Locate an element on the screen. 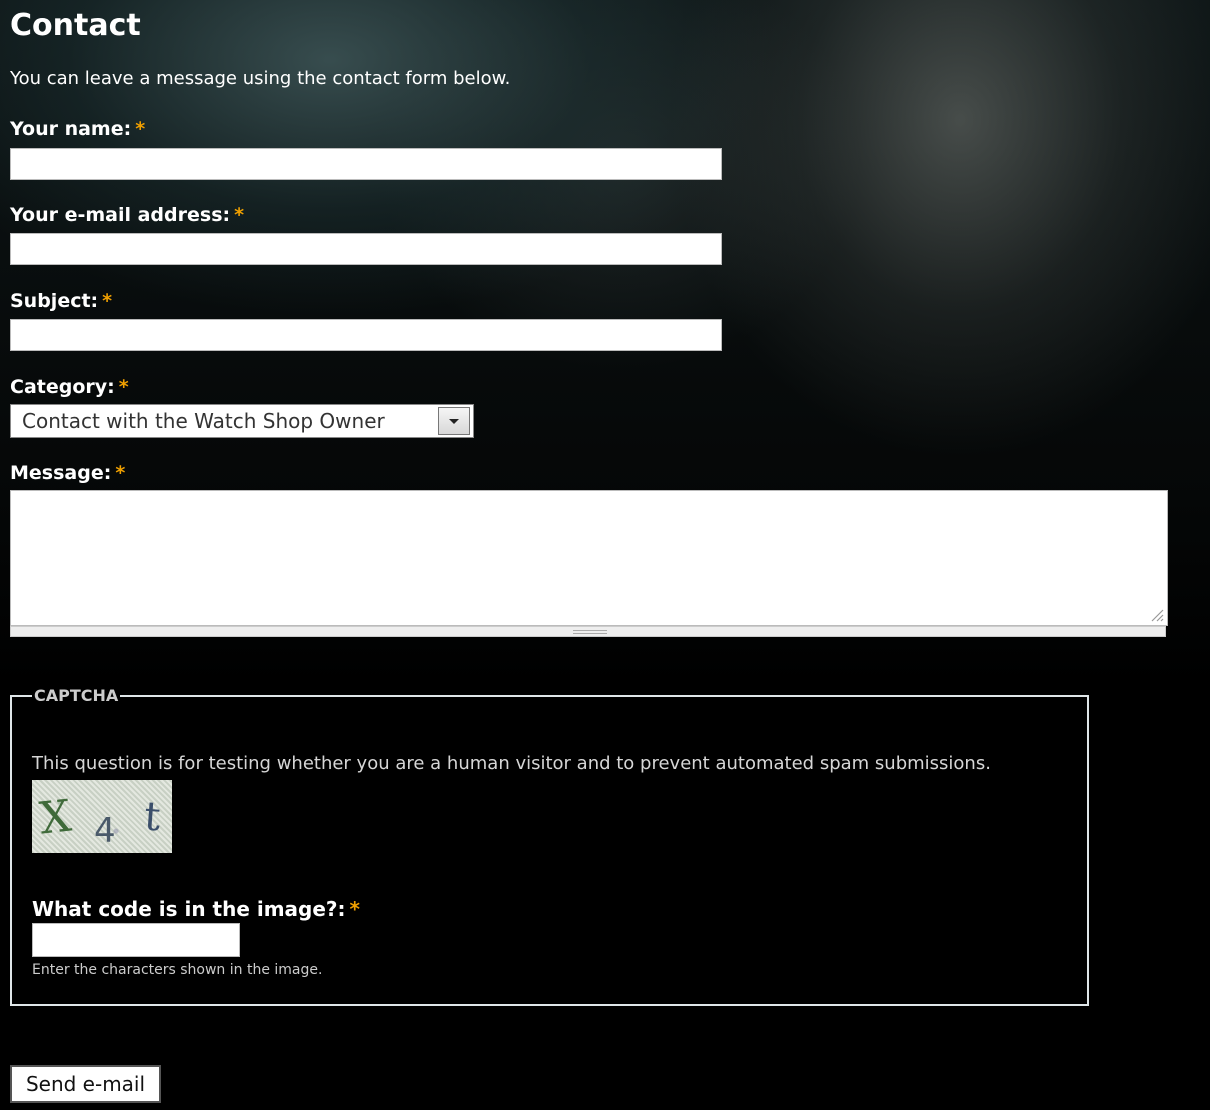 This screenshot has width=1210, height=1110. name-input is located at coordinates (366, 164).